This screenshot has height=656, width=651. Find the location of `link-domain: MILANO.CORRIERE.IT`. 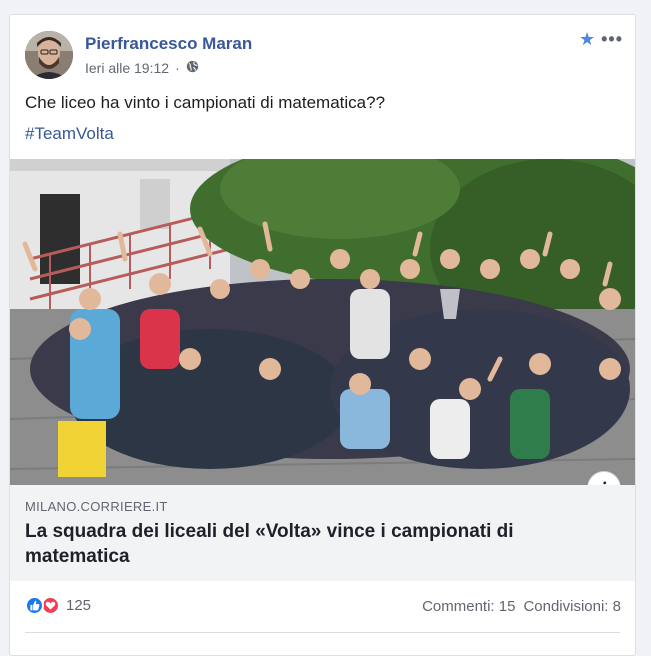

link-domain: MILANO.CORRIERE.IT is located at coordinates (96, 506).